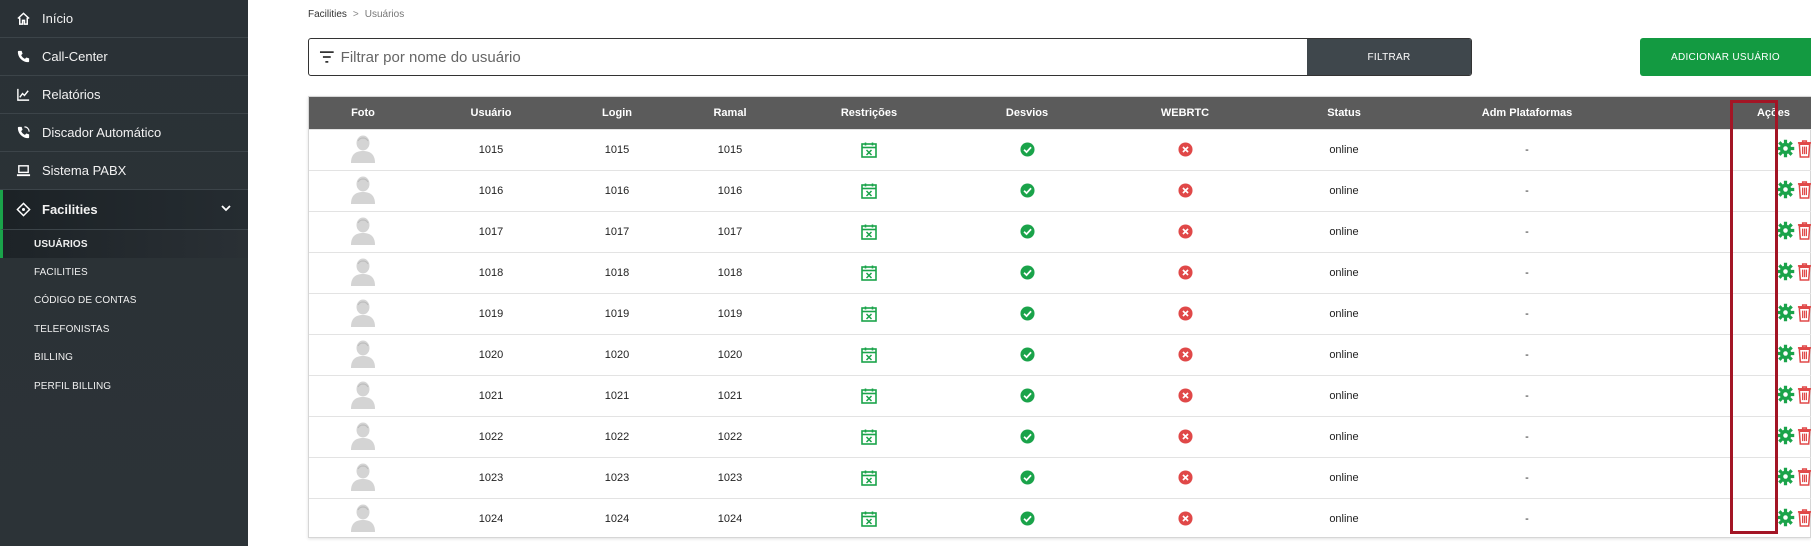 This screenshot has height=546, width=1811. What do you see at coordinates (1027, 113) in the screenshot?
I see `header-desvios: Desvios` at bounding box center [1027, 113].